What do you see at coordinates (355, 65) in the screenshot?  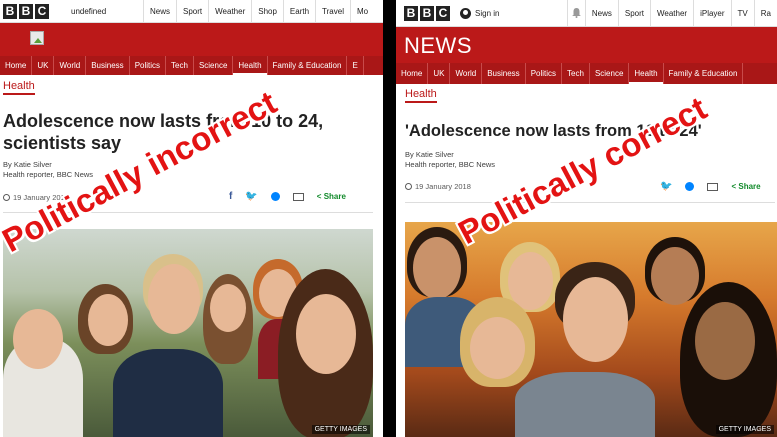 I see `section-more: E` at bounding box center [355, 65].